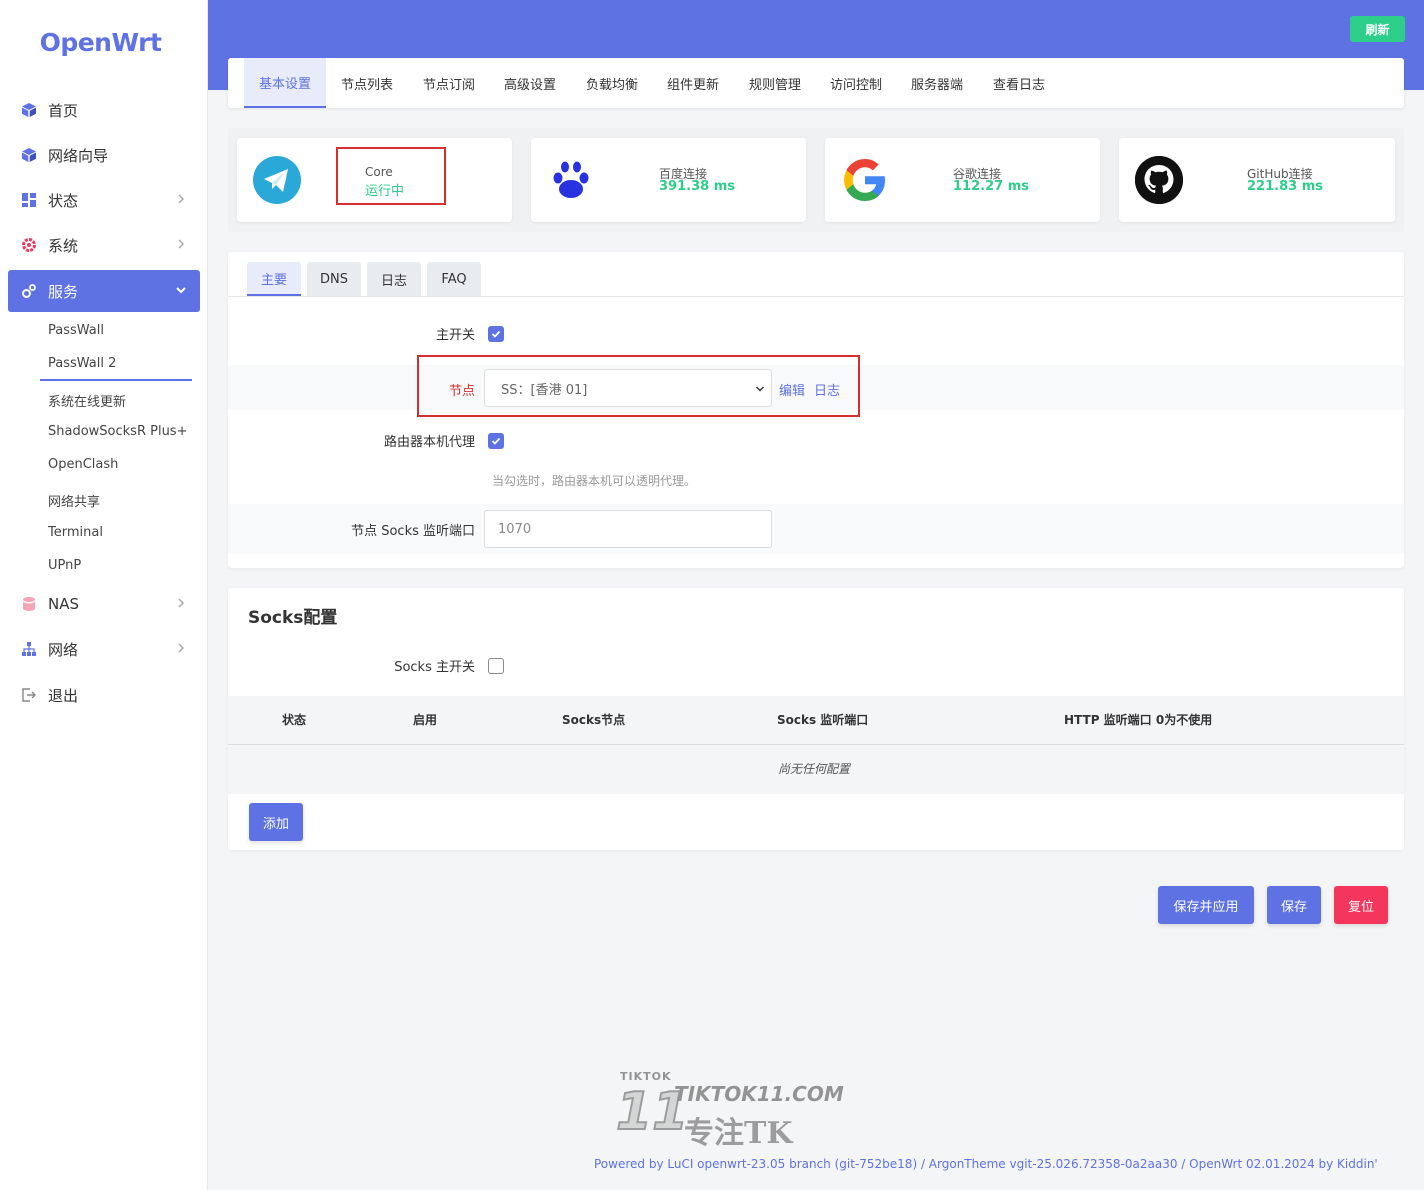 The image size is (1424, 1190). I want to click on sidebar-sub-upnp: UPnP, so click(64, 565).